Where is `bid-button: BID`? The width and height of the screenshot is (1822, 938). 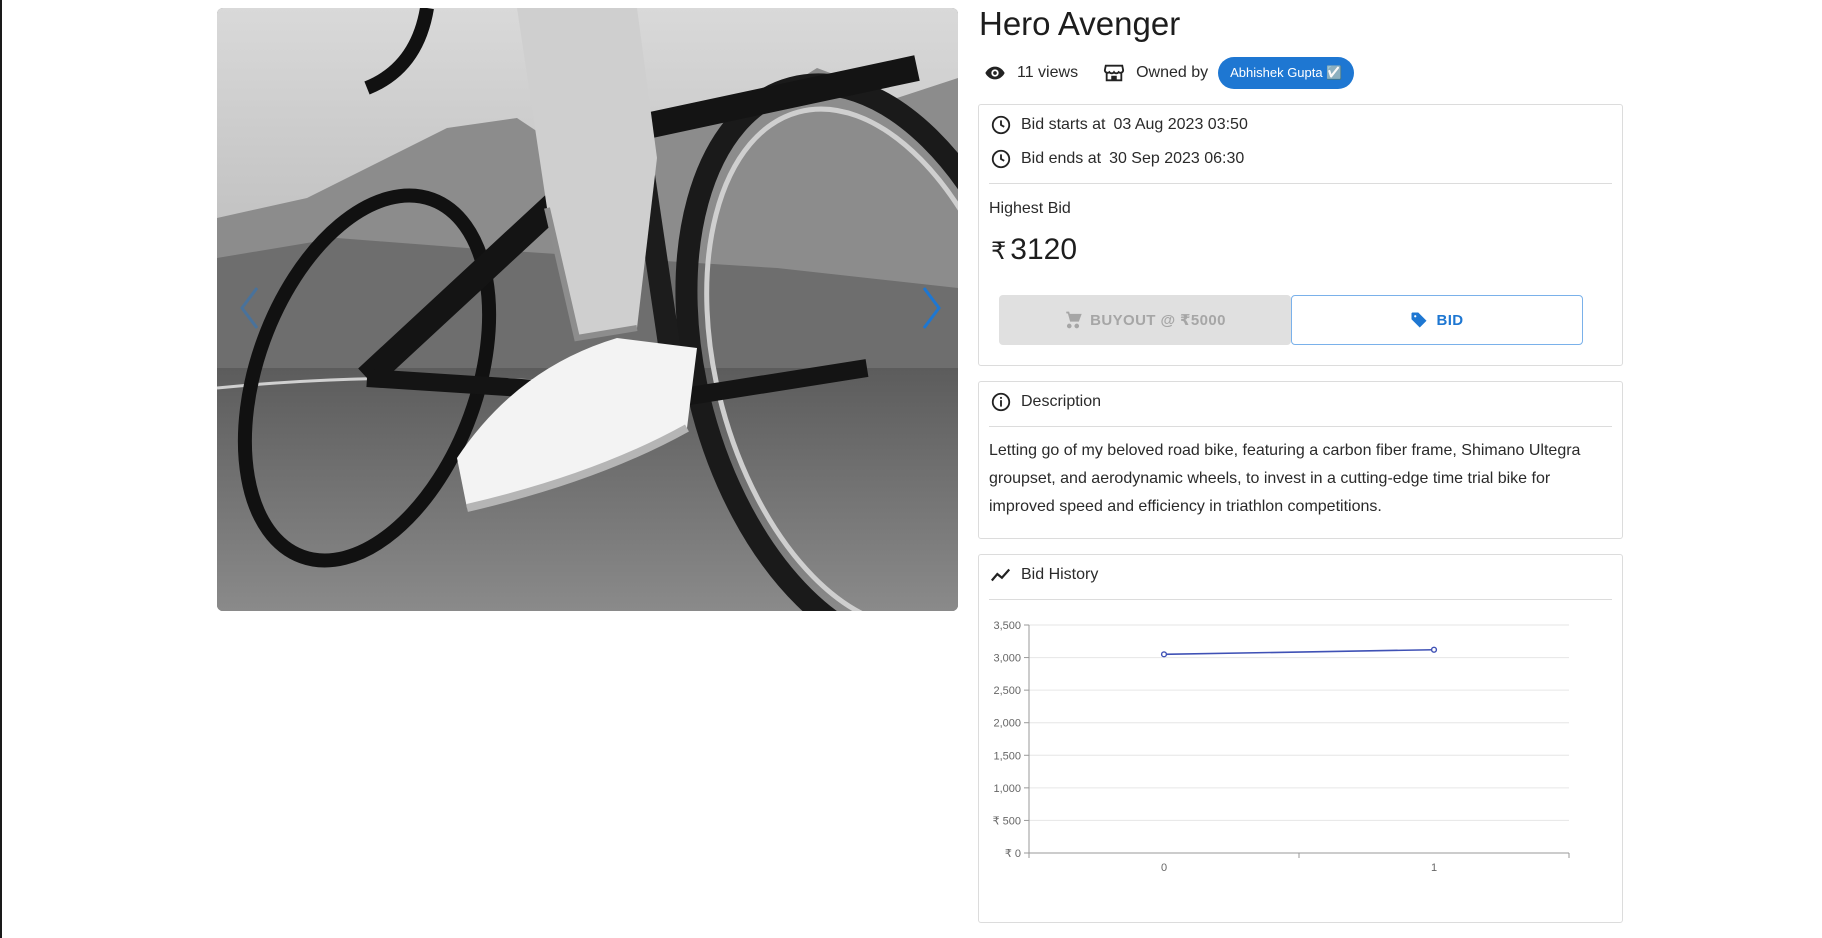 bid-button: BID is located at coordinates (1437, 320).